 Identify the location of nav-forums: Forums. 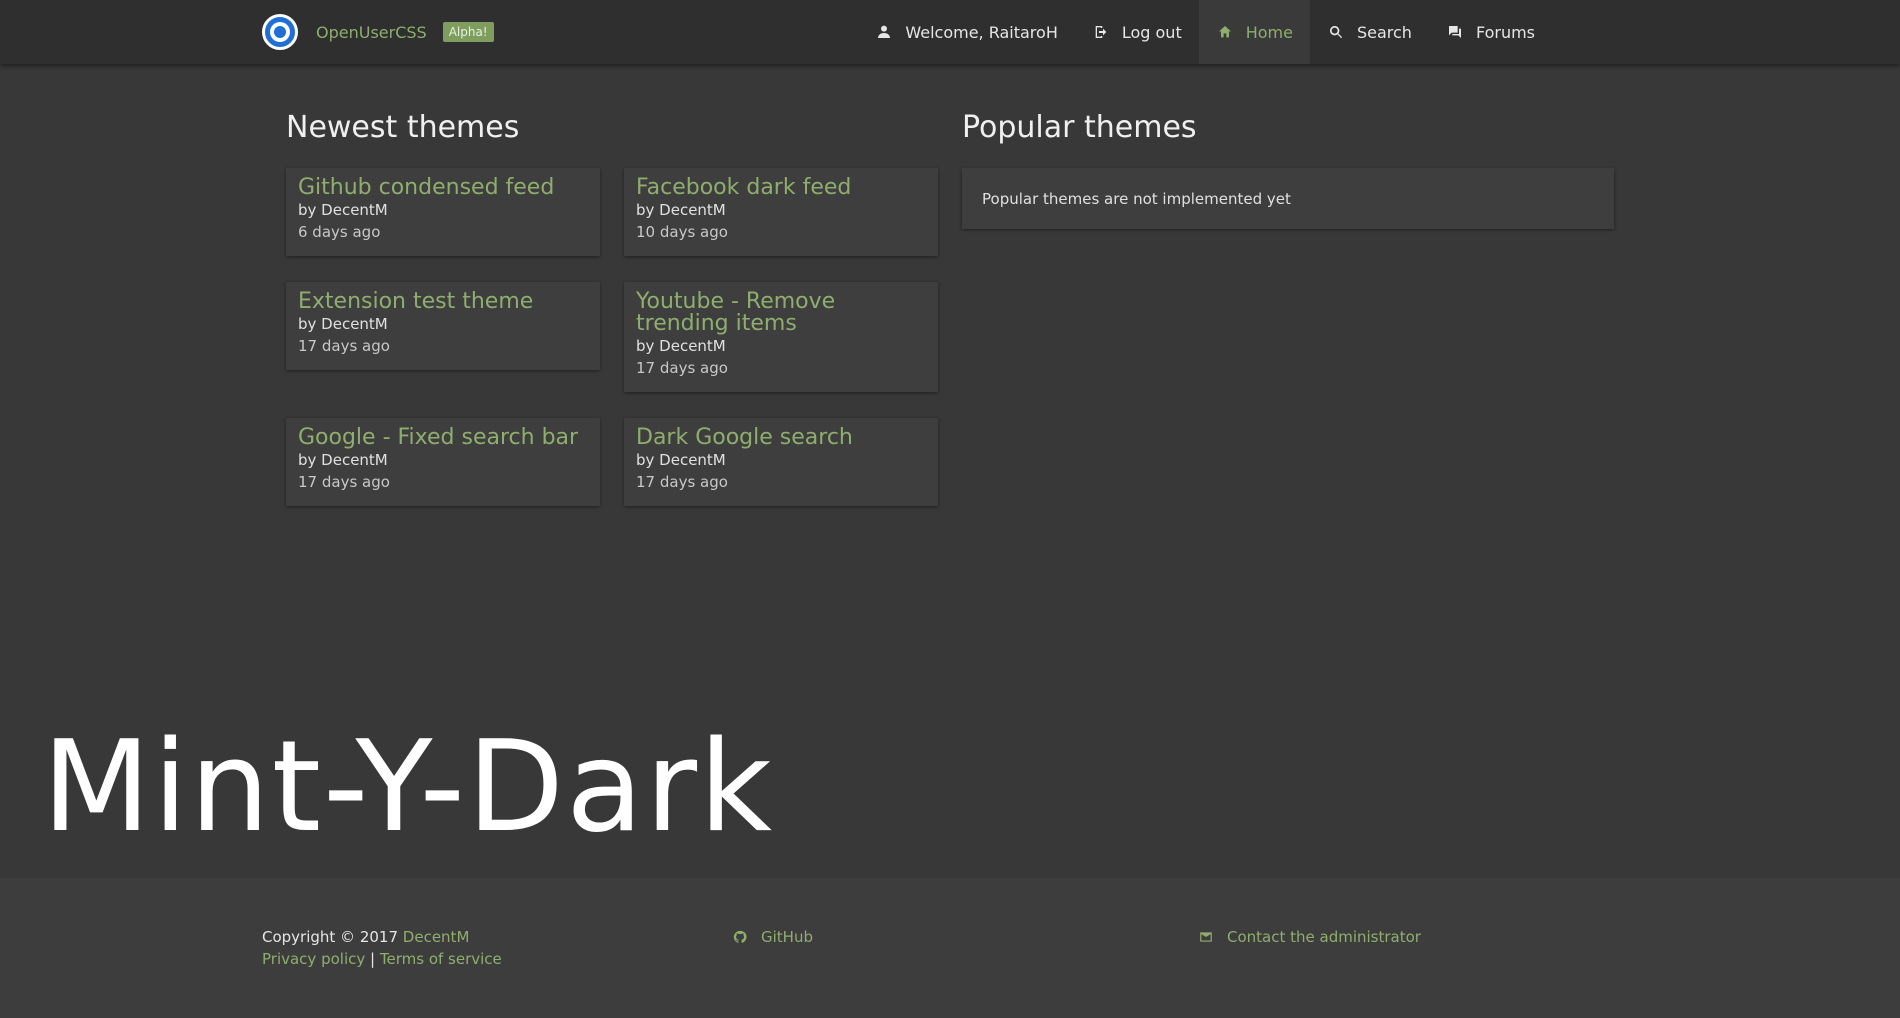
(1490, 32).